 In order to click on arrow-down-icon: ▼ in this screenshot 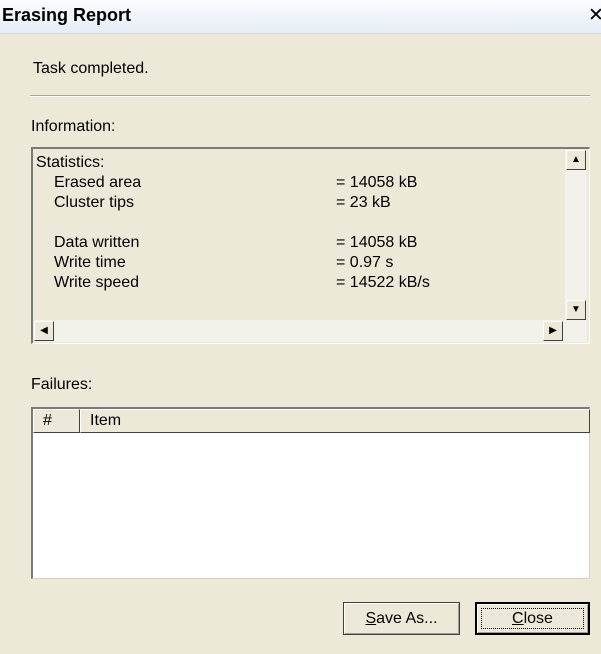, I will do `click(576, 310)`.